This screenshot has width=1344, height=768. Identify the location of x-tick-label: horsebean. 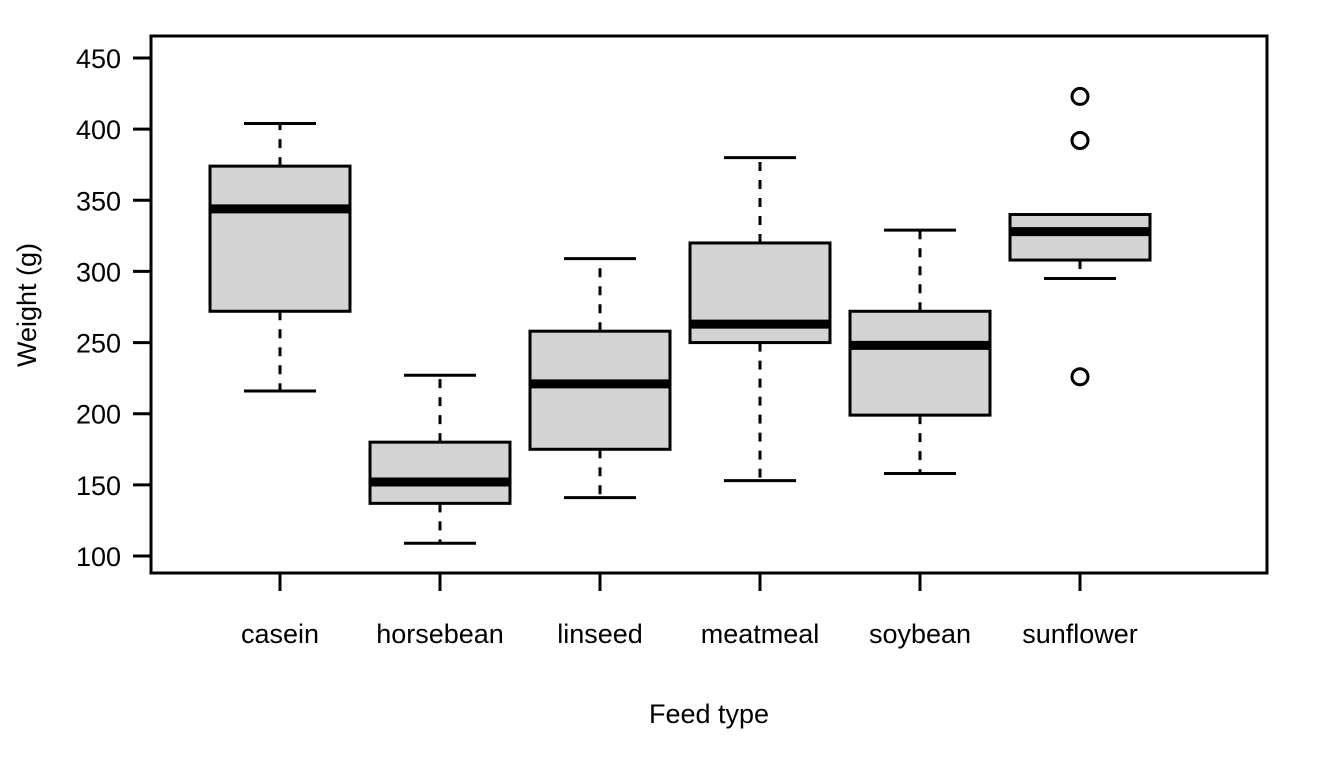
(440, 634).